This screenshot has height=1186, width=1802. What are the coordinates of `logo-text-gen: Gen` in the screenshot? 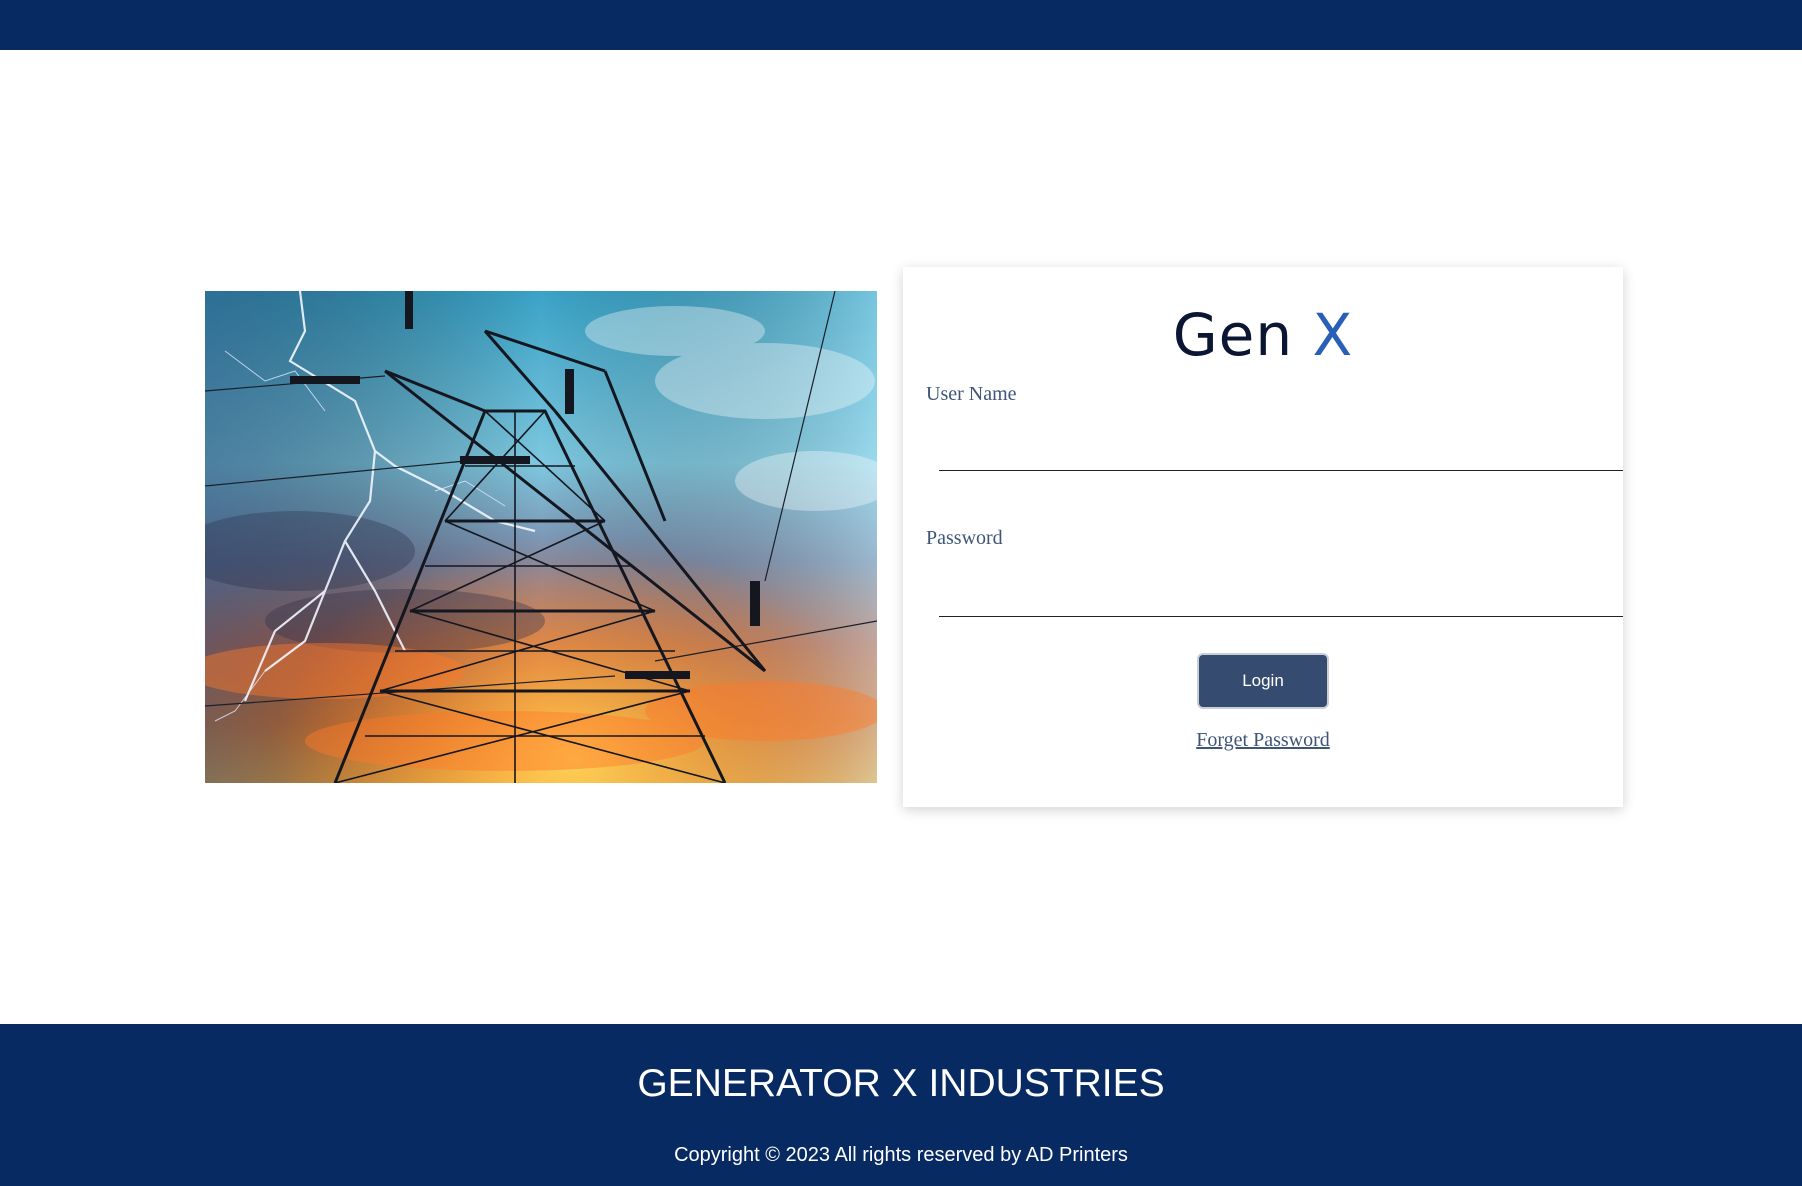 It's located at (1233, 335).